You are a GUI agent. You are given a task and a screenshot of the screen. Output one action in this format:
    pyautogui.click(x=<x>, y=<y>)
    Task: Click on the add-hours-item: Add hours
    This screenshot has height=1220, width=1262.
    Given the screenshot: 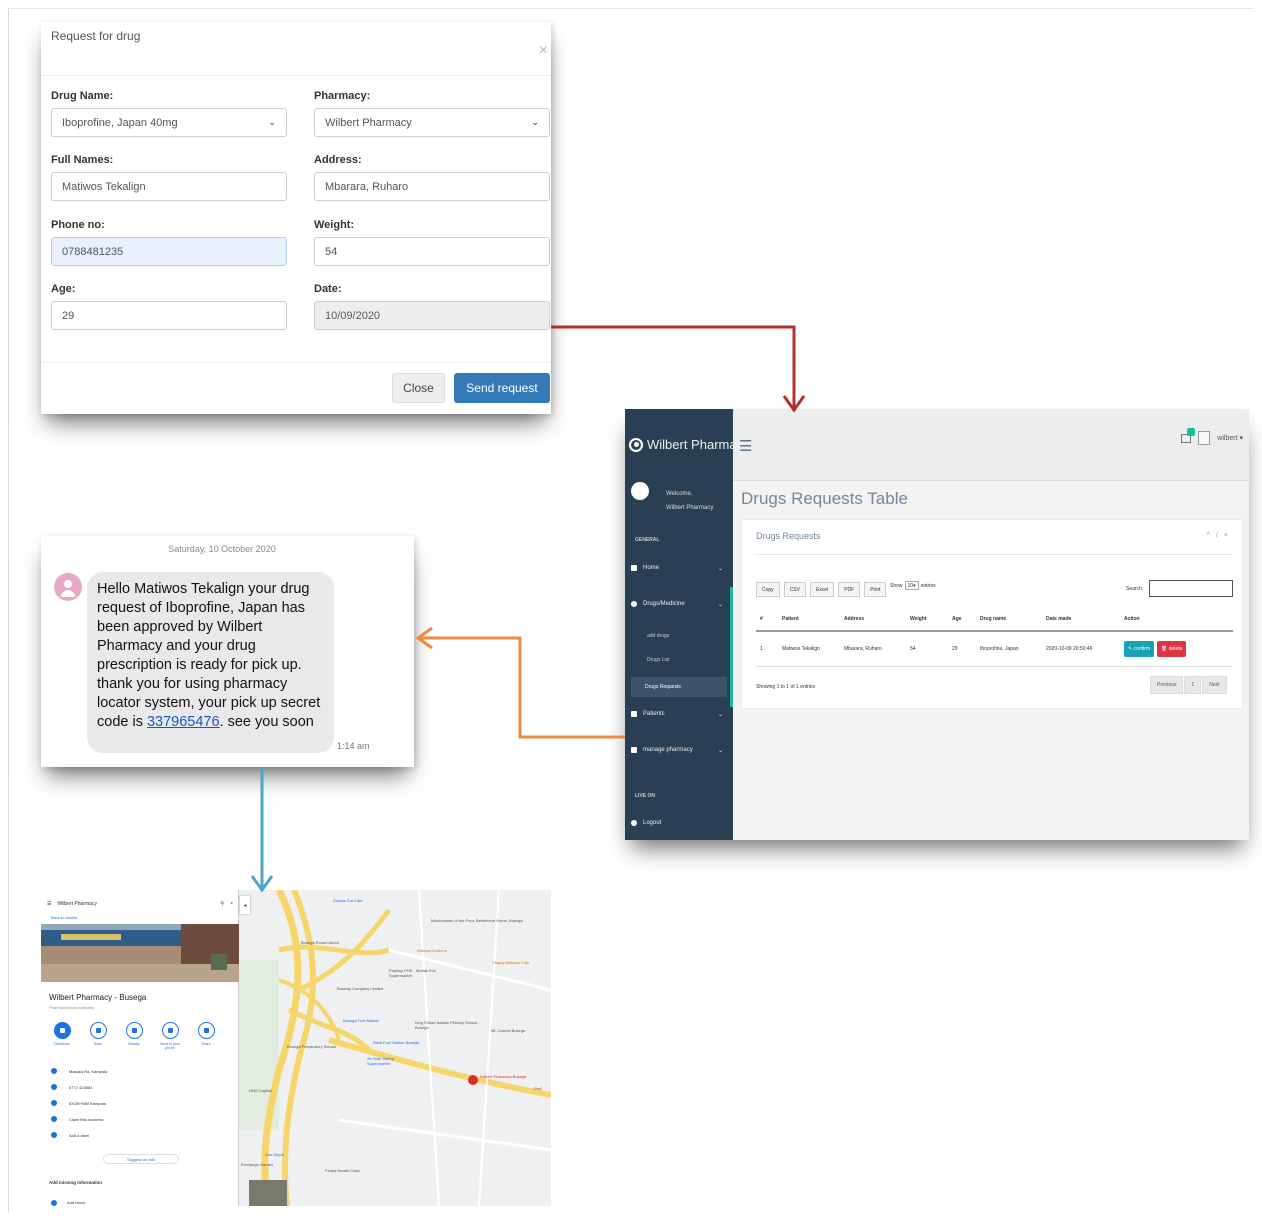 What is the action you would take?
    pyautogui.click(x=68, y=1203)
    